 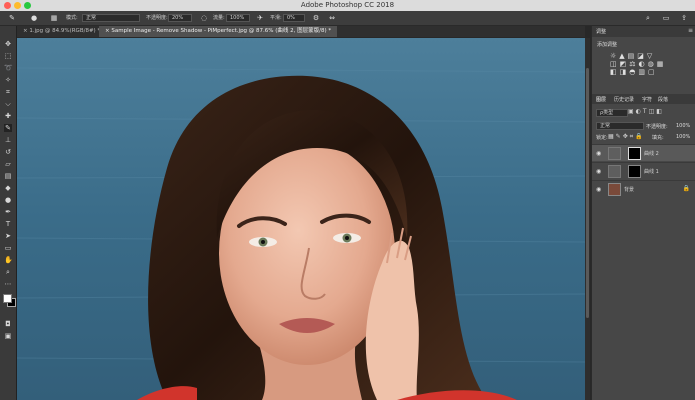 What do you see at coordinates (65, 31) in the screenshot?
I see `tab-label: 1.jpg @ 84.9%(RGB/8#) *` at bounding box center [65, 31].